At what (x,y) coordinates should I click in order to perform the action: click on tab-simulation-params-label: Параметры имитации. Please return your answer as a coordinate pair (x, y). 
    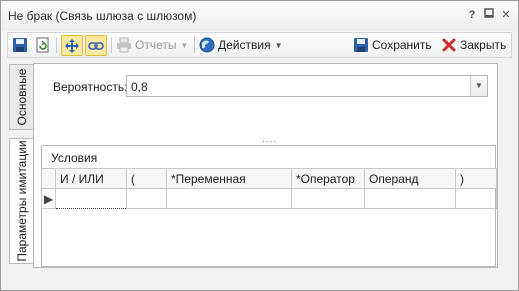
    Looking at the image, I should click on (21, 201).